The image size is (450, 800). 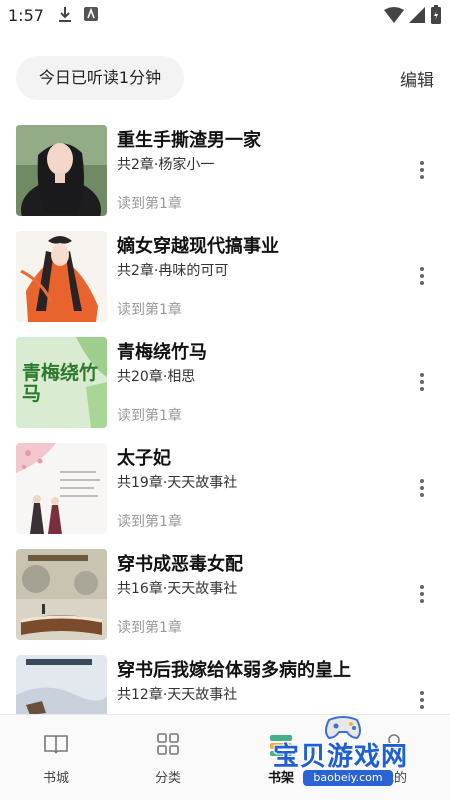 I want to click on book-item: 穿书成恶毒女配 共16章·天天故事社 读到第1章, so click(x=225, y=595).